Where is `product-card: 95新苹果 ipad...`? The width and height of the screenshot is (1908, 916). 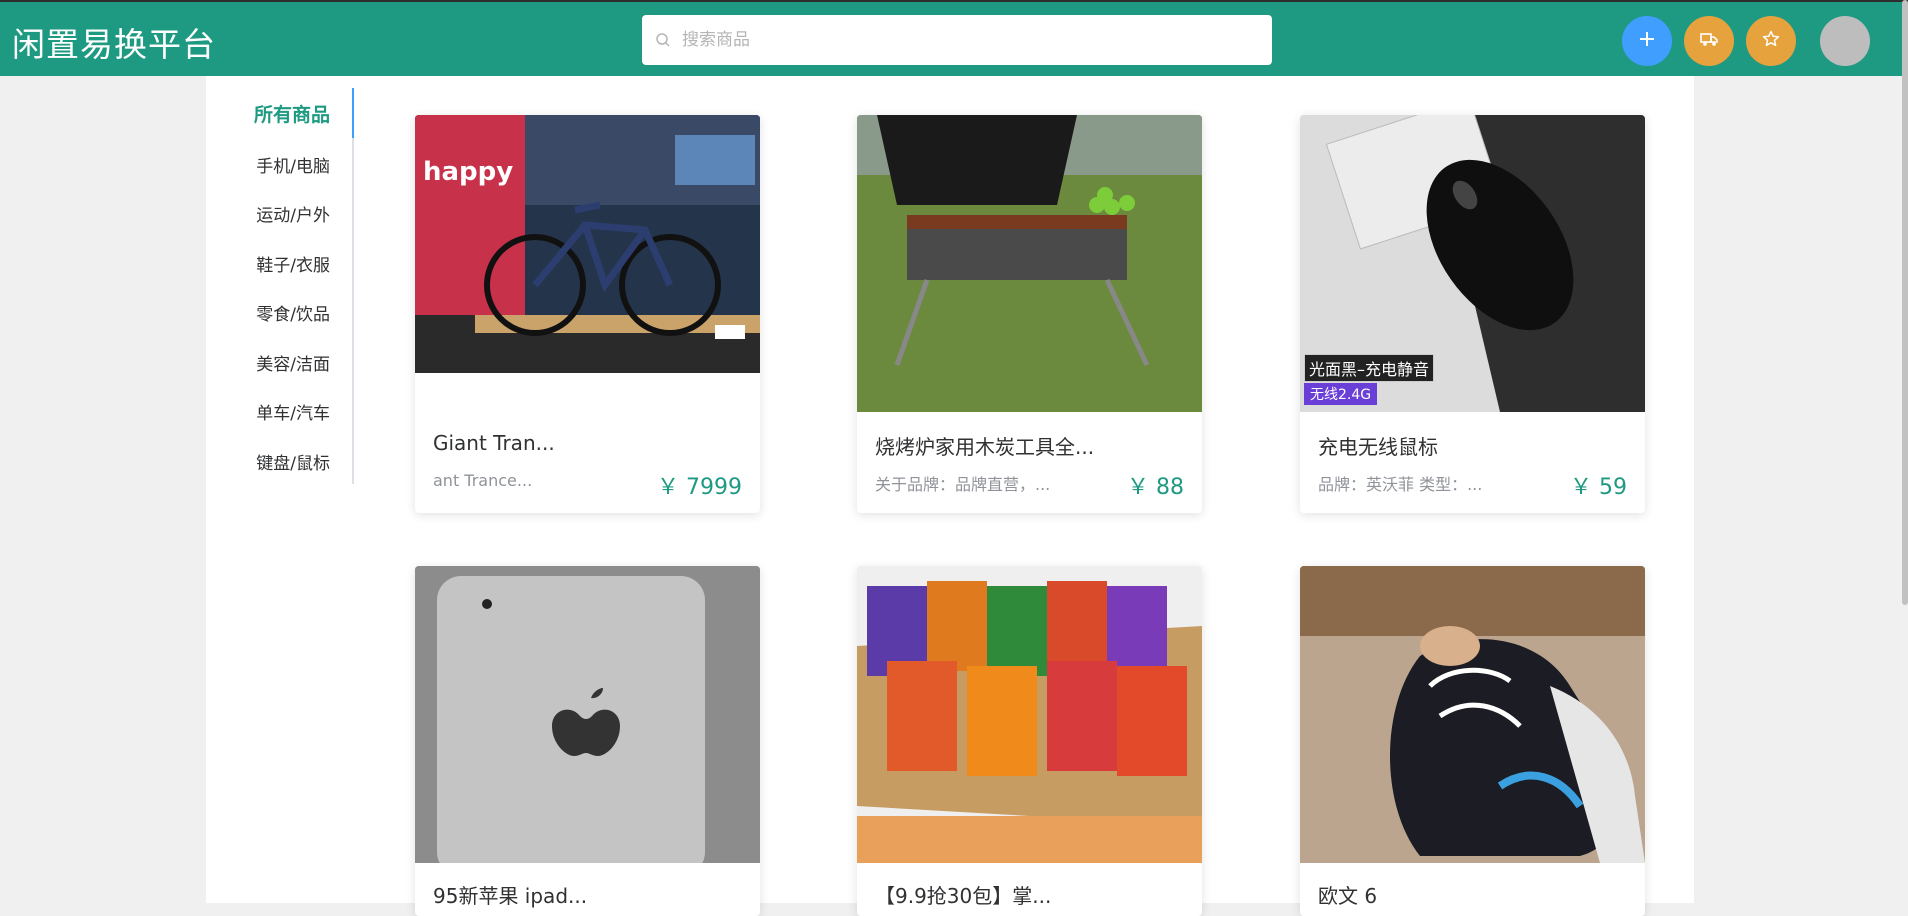 product-card: 95新苹果 ipad... is located at coordinates (587, 741).